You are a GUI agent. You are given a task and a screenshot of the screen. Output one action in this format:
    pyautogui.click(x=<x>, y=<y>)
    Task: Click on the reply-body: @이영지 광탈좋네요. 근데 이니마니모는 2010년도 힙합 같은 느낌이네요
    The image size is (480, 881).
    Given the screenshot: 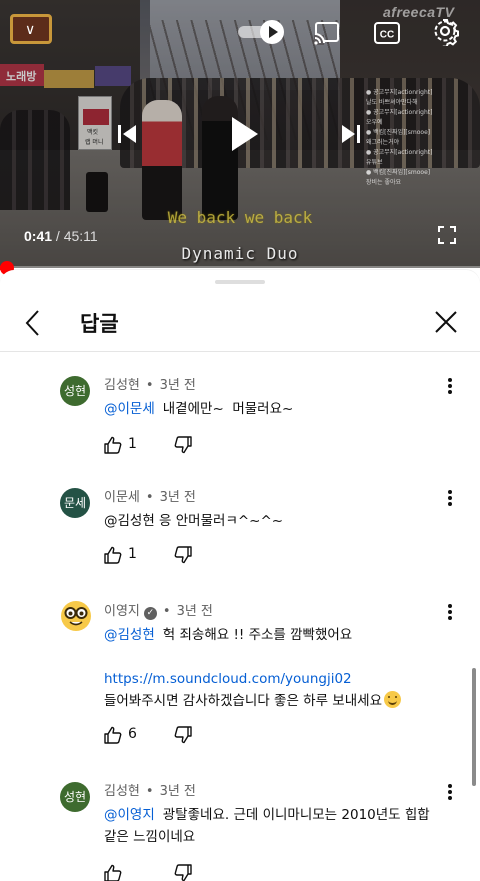 What is the action you would take?
    pyautogui.click(x=274, y=826)
    